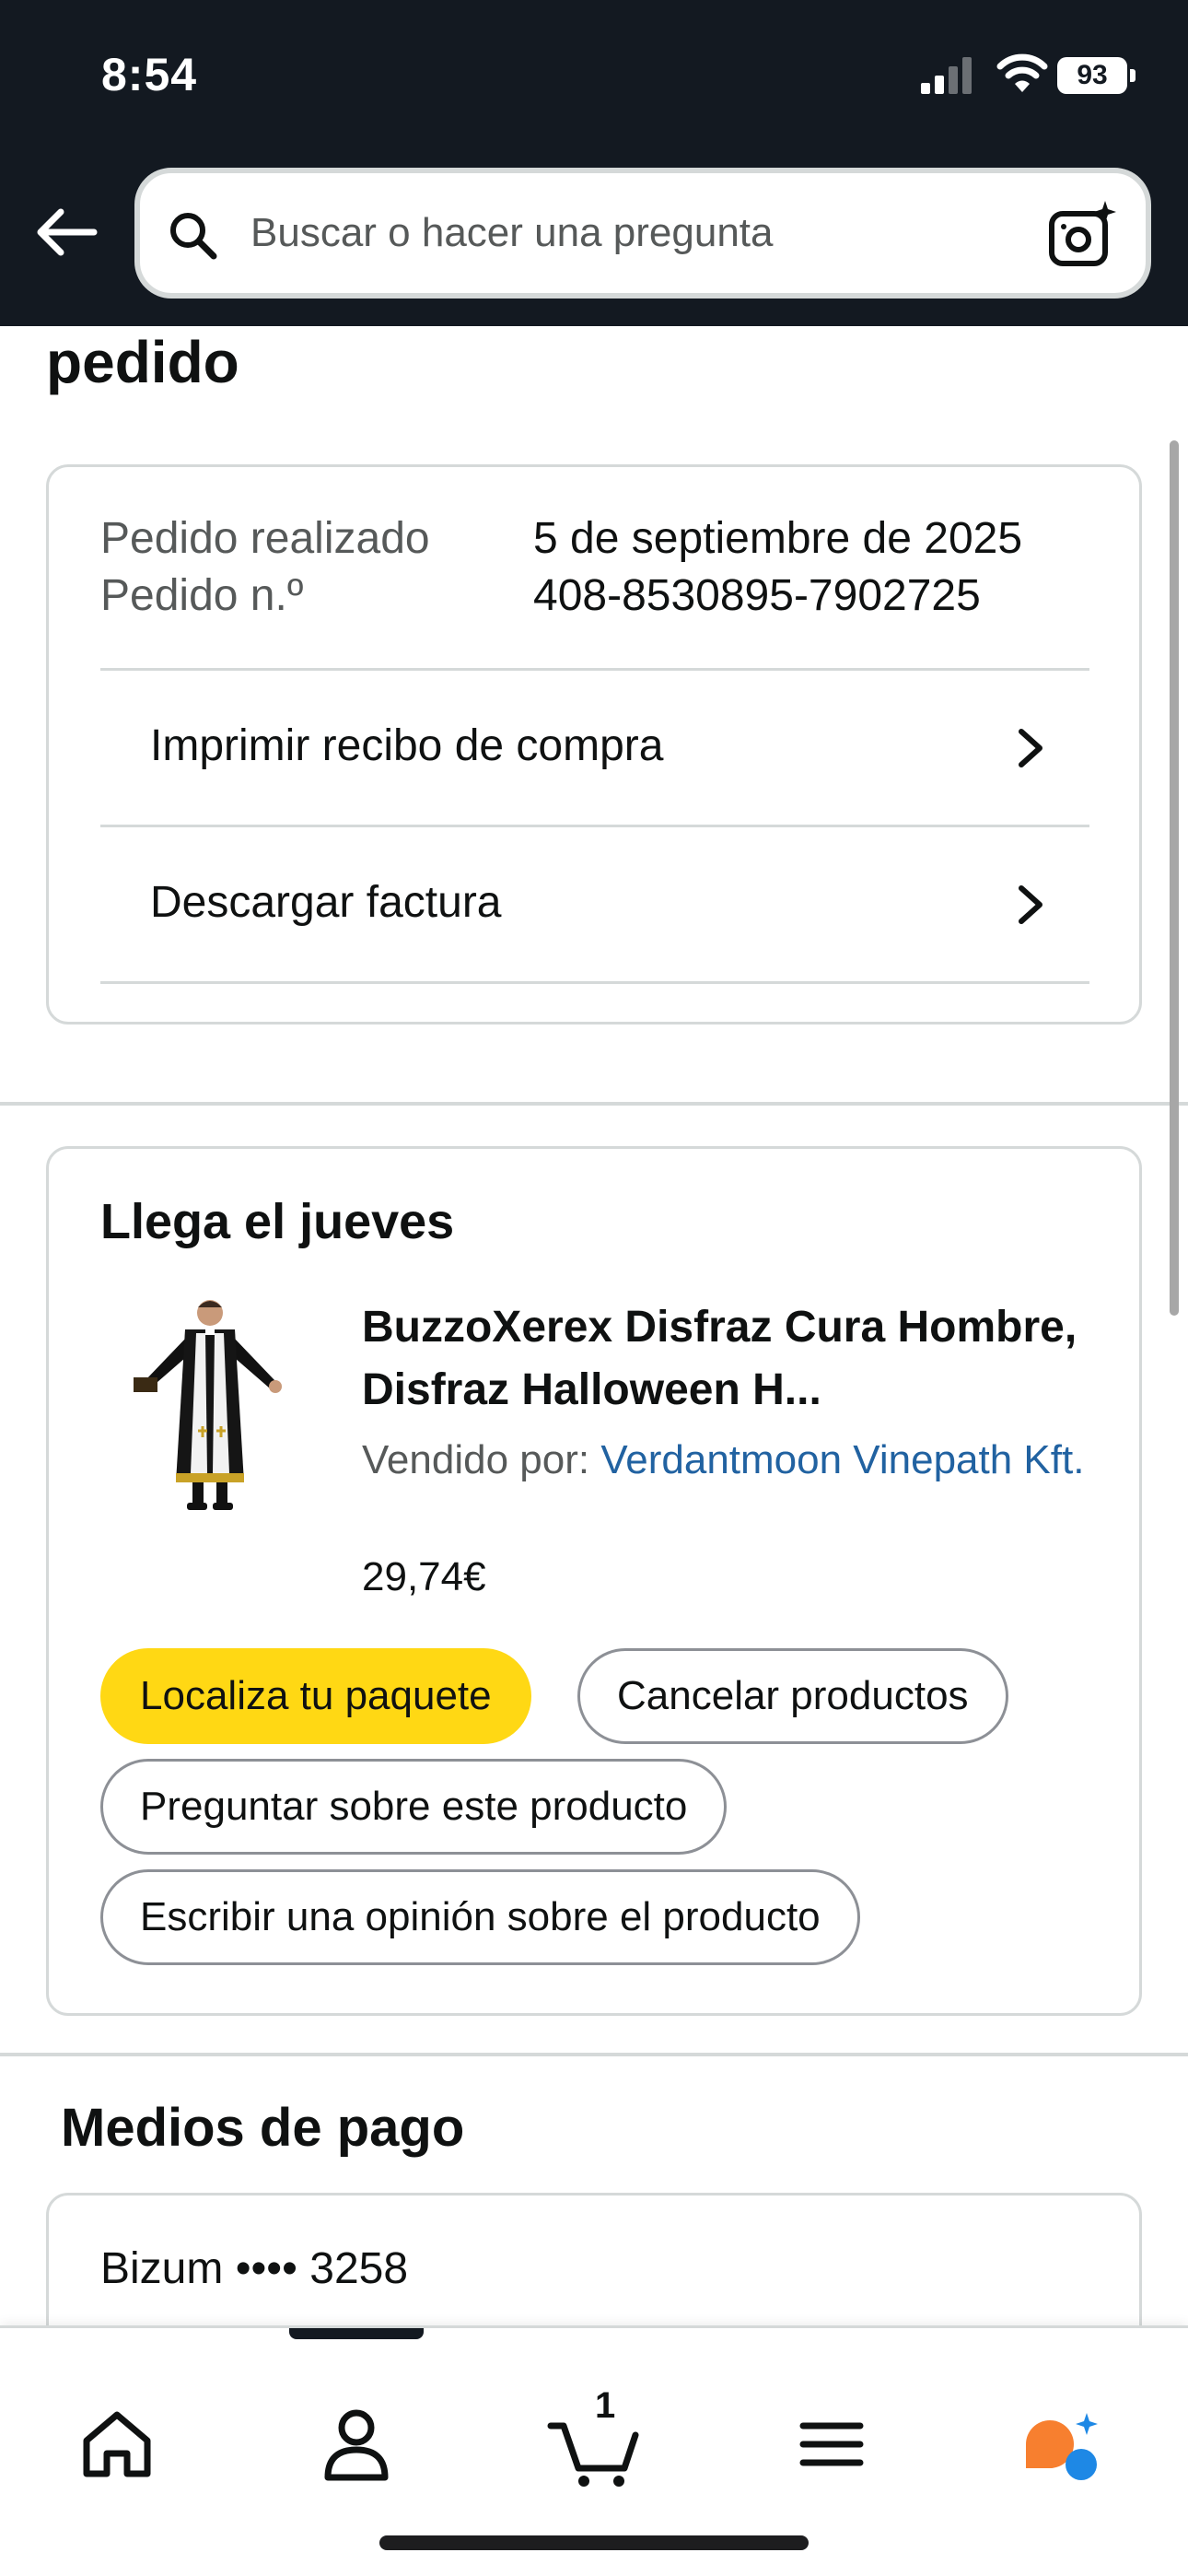  I want to click on order-number-label: Pedido n.º, so click(202, 595).